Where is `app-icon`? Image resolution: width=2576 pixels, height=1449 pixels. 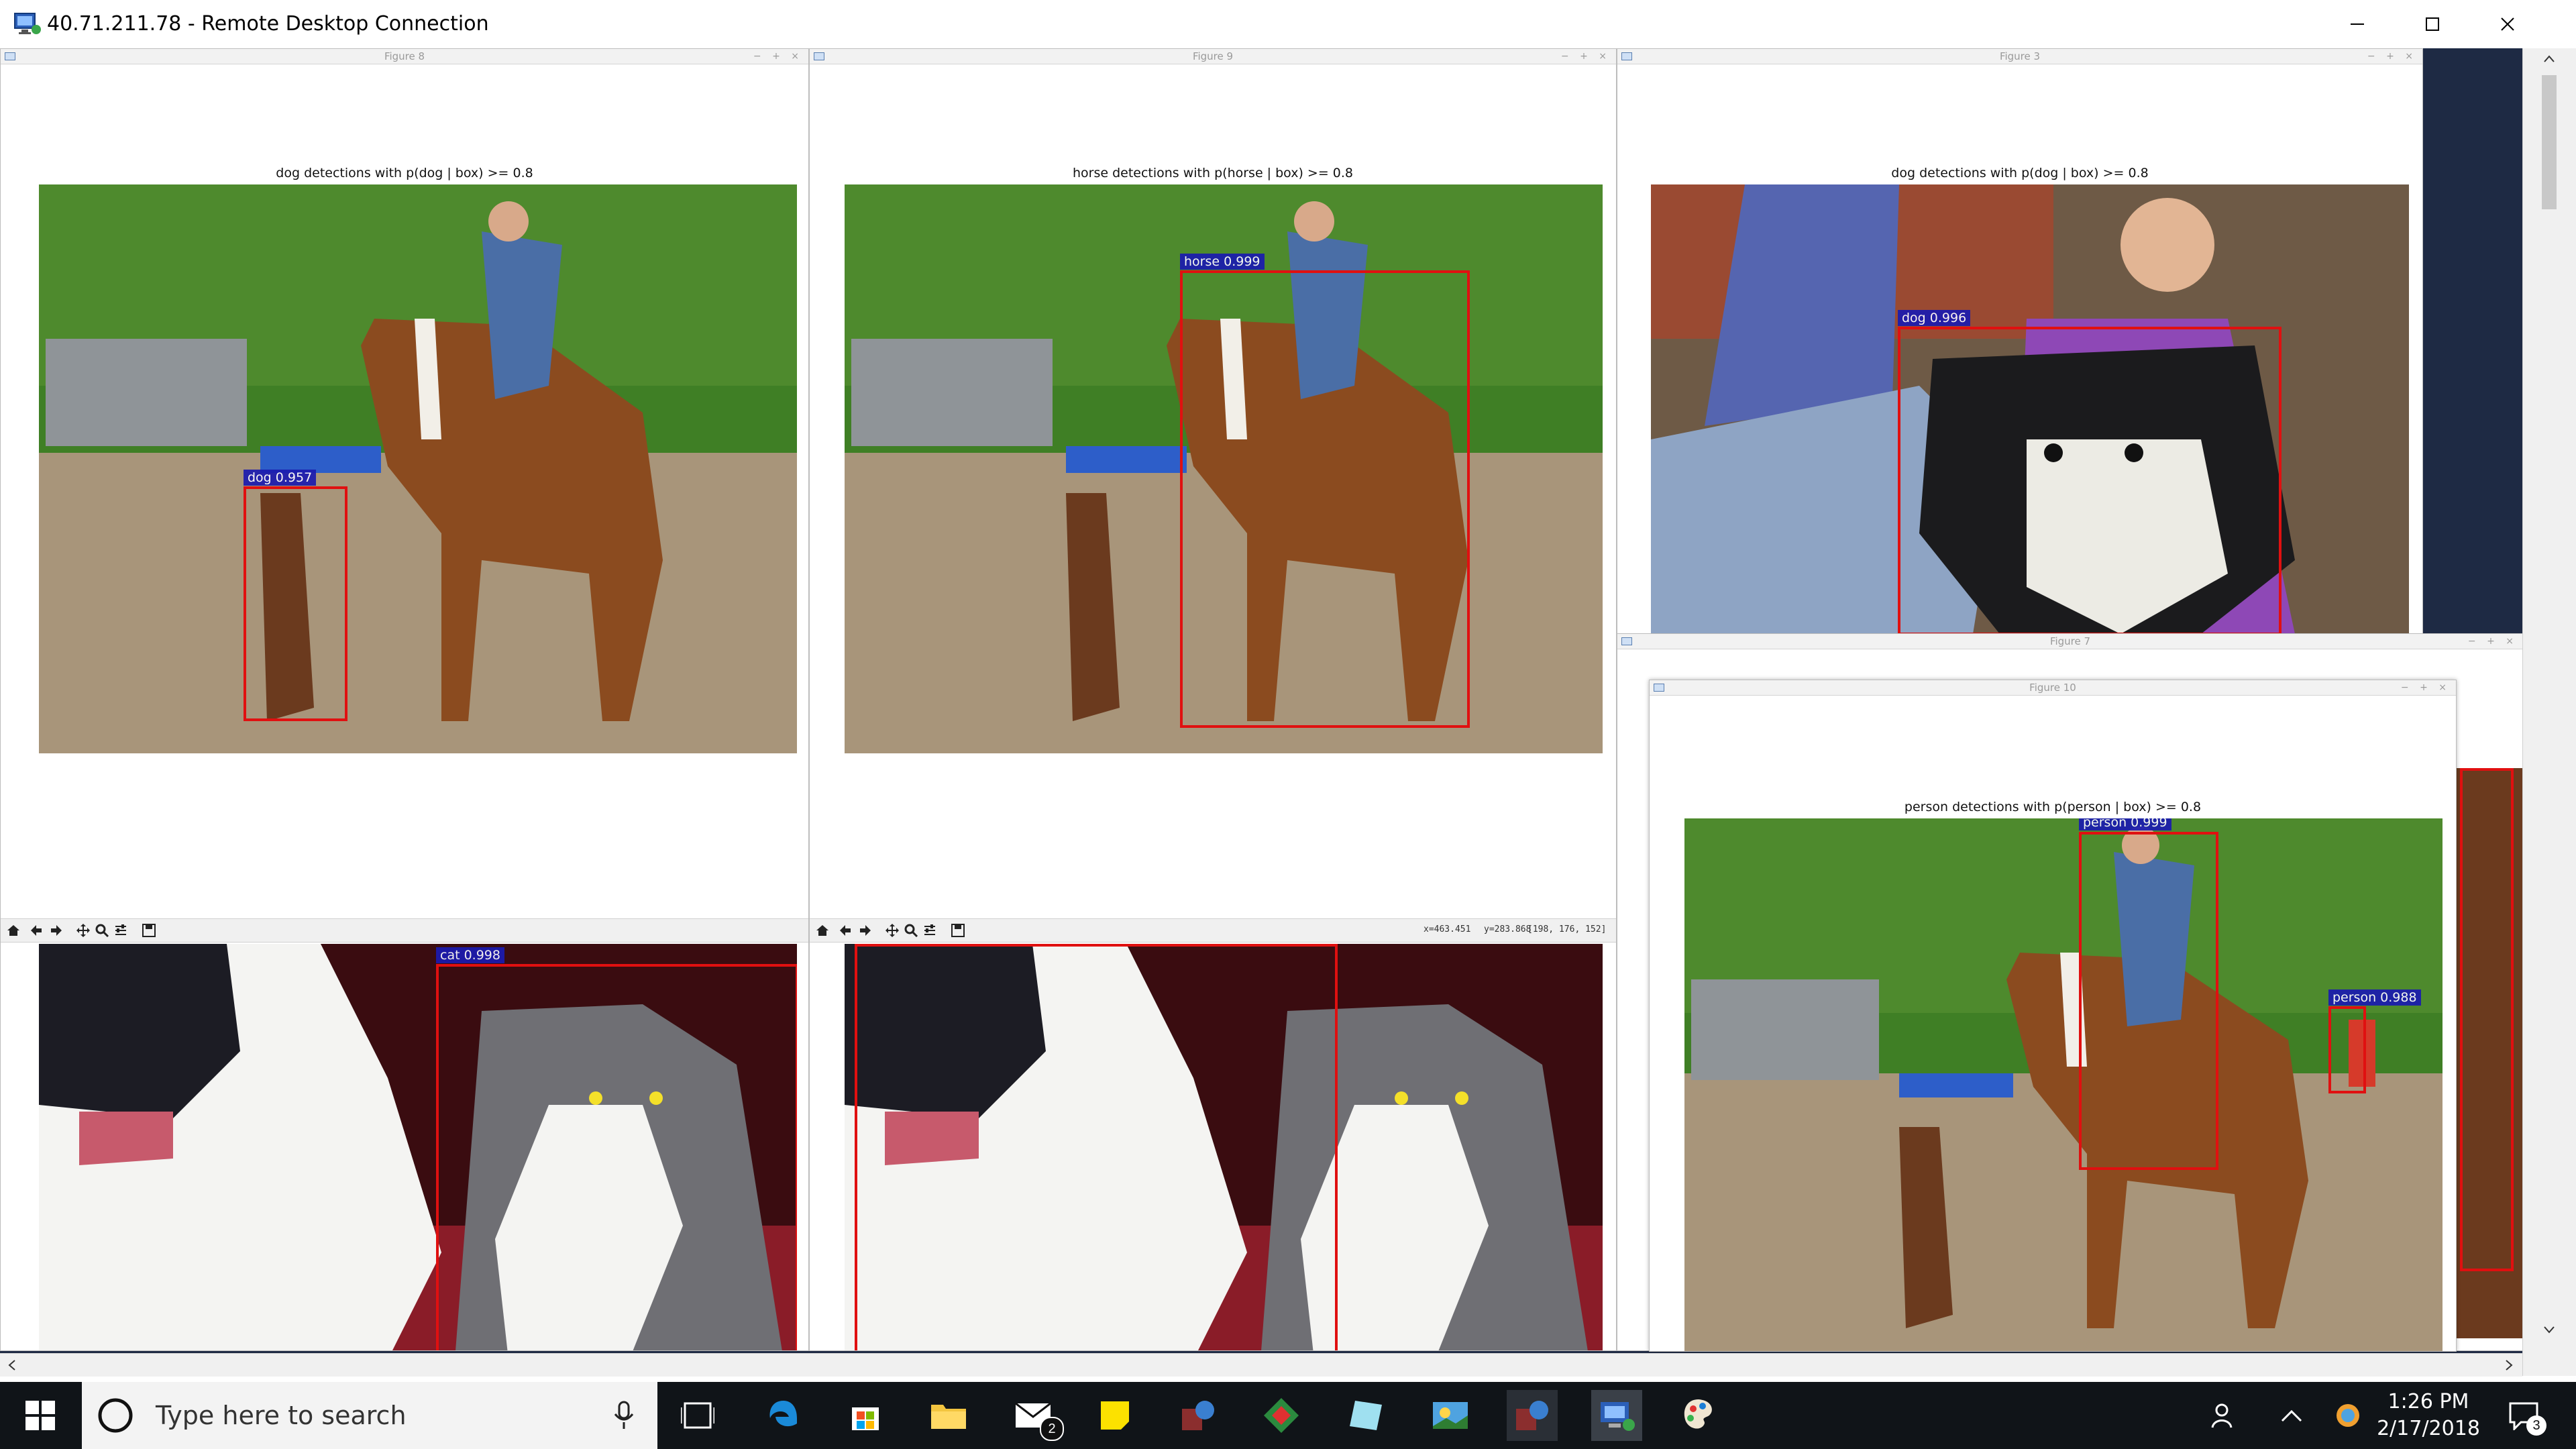
app-icon is located at coordinates (1281, 1415).